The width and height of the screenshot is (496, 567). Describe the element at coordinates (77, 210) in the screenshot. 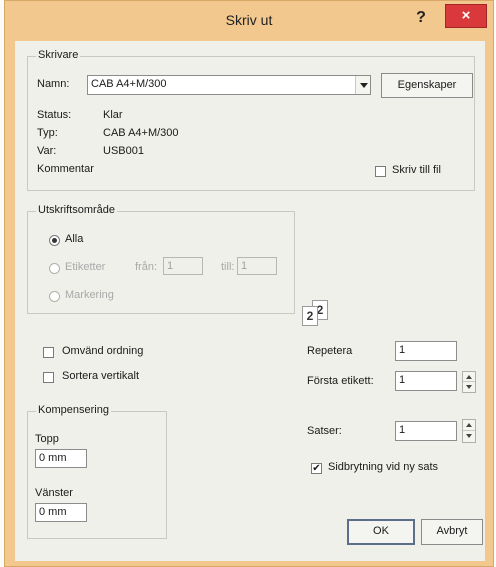

I see `print-range-legend: Utskriftsområde` at that location.